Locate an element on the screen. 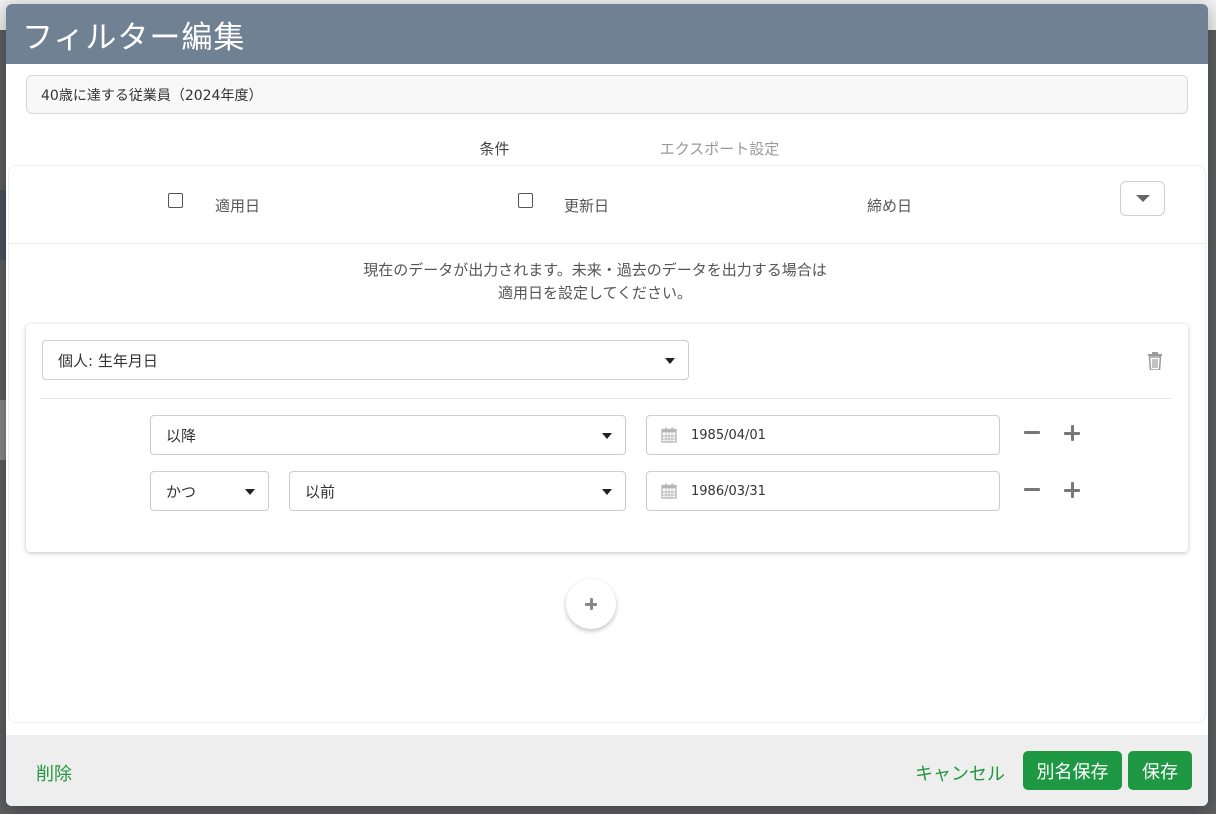  card-divider is located at coordinates (606, 398).